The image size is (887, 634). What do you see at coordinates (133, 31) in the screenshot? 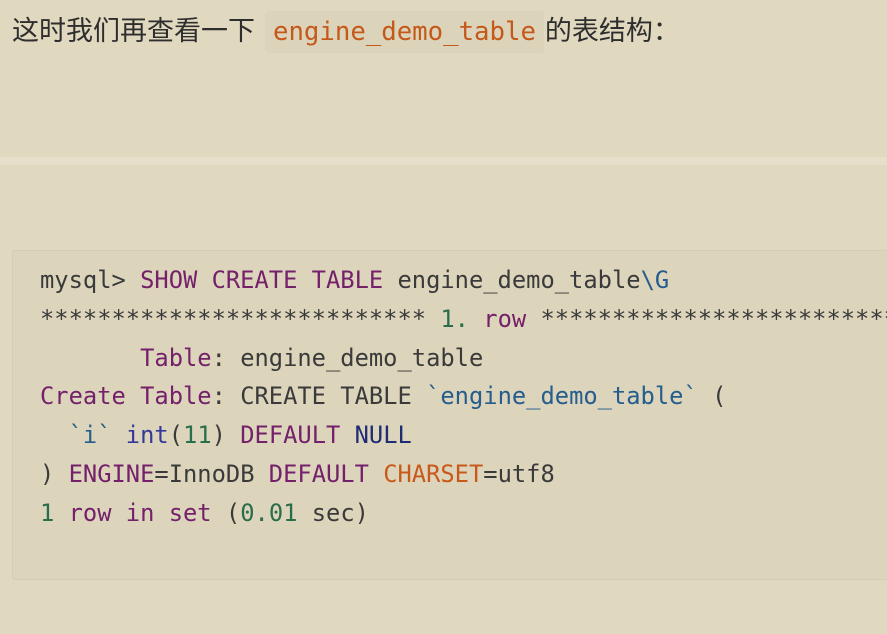
I see `paragraph-lead-text: 这时我们再查看一下` at bounding box center [133, 31].